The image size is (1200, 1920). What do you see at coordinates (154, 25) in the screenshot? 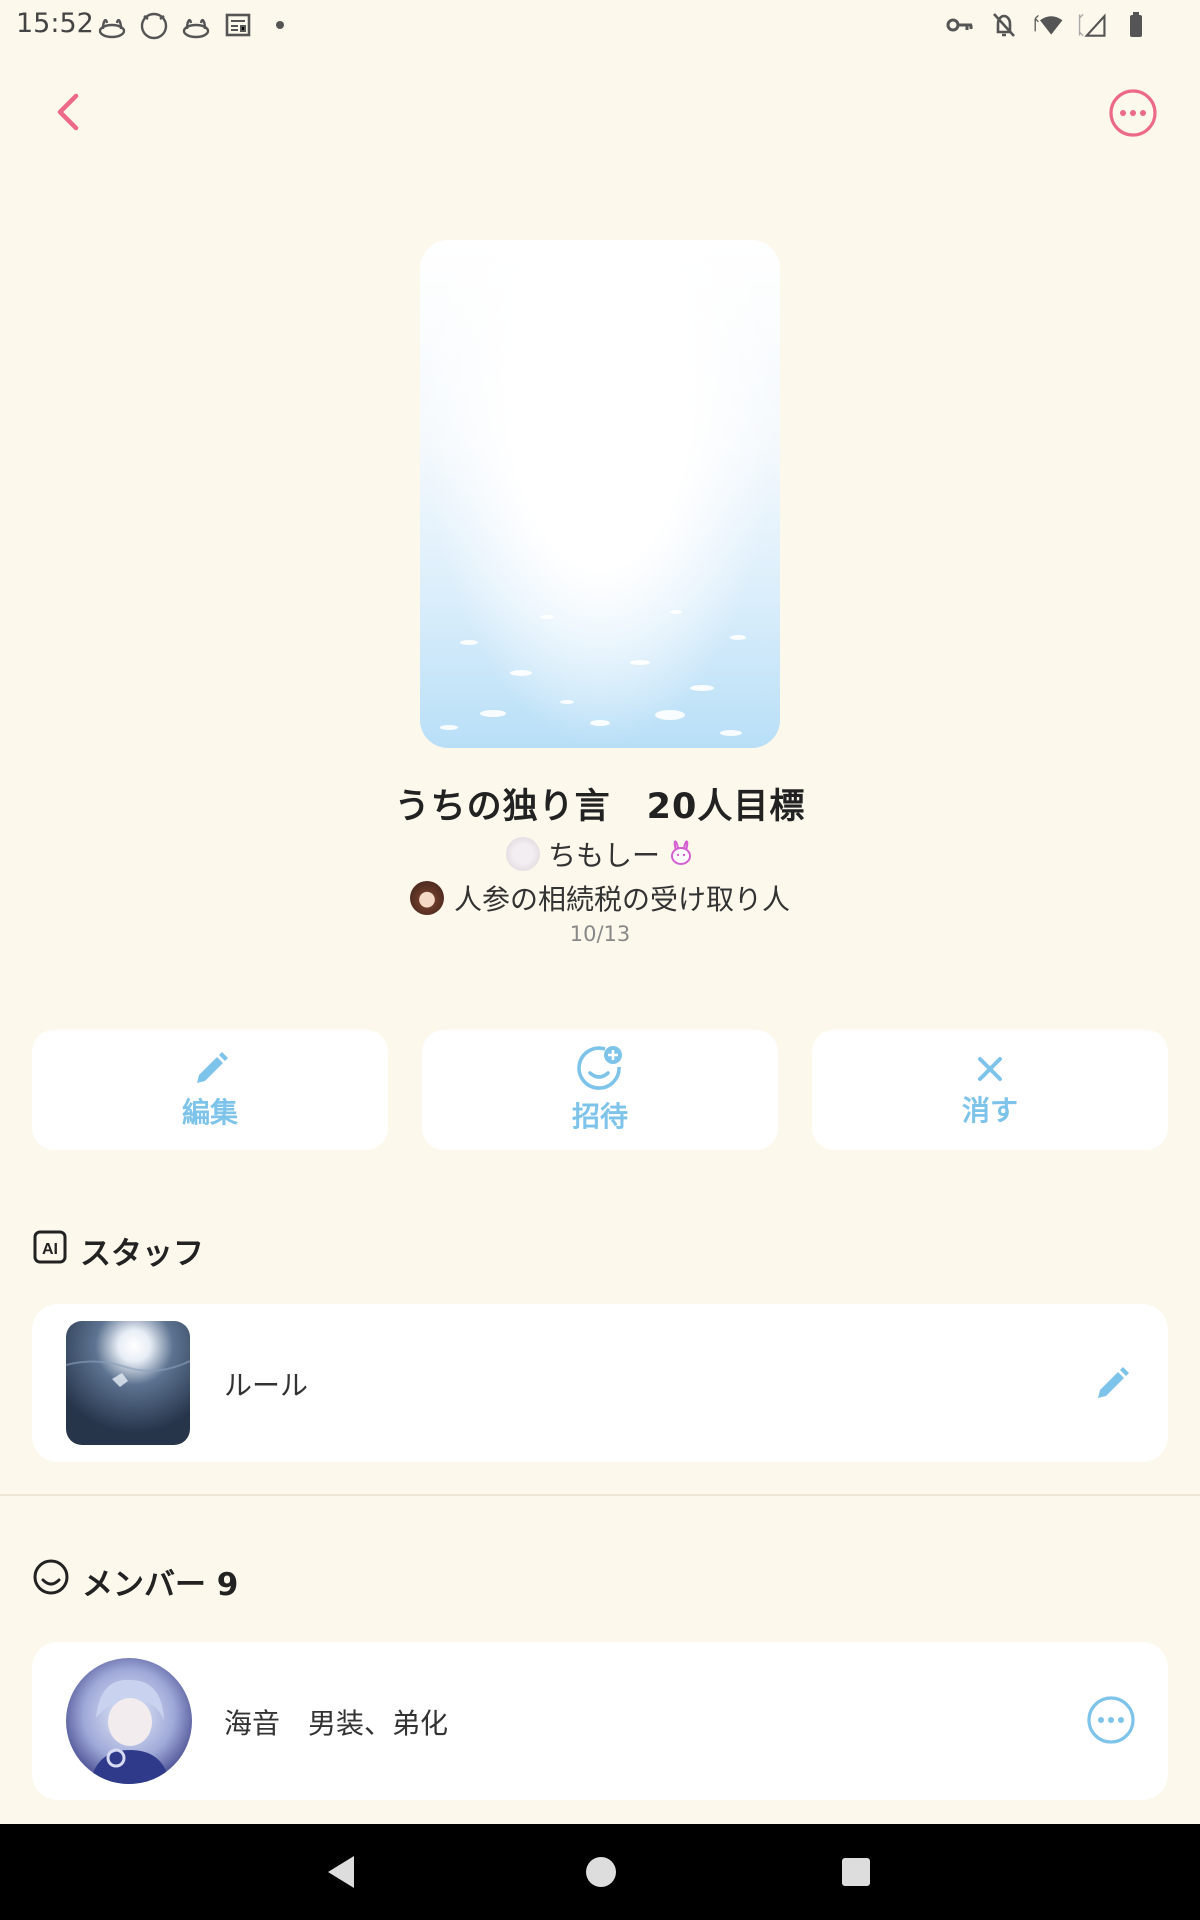
I see `calendar-15-icon` at bounding box center [154, 25].